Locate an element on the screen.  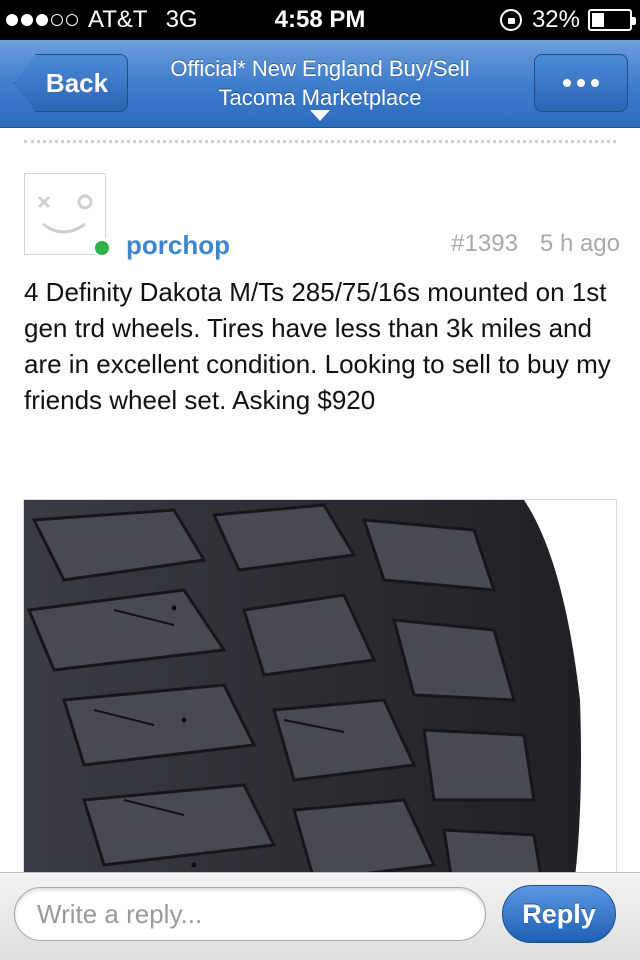
battery-percent: 32% is located at coordinates (555, 19).